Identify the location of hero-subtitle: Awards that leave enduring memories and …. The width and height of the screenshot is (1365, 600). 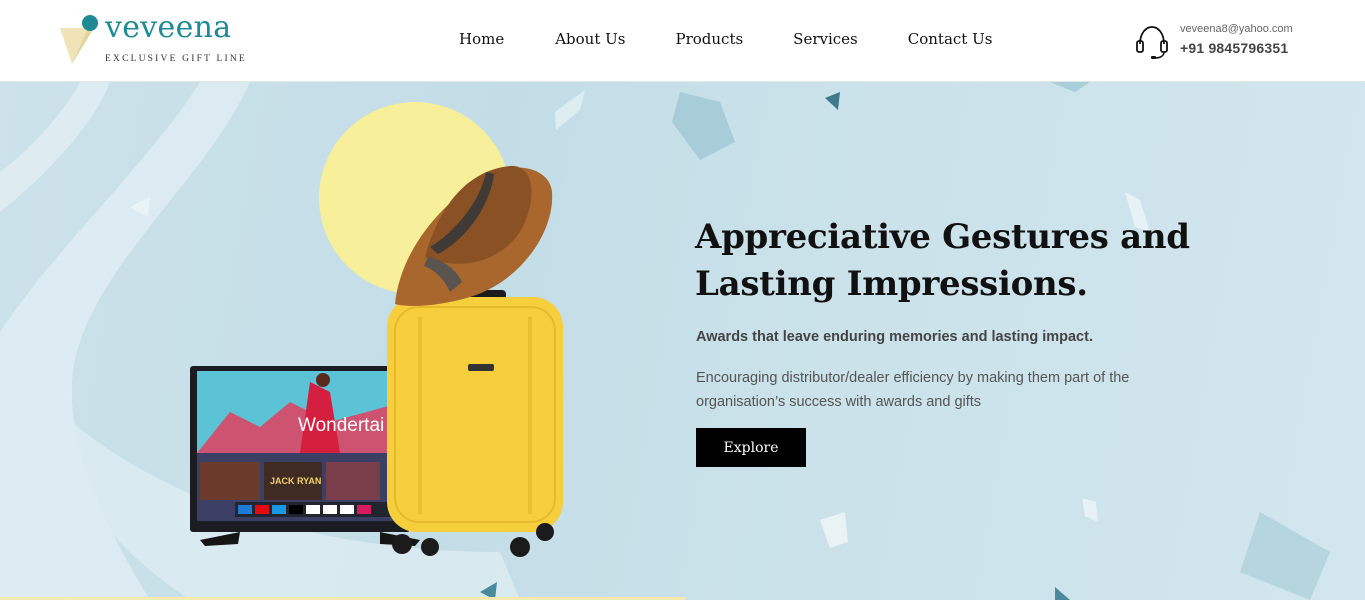
(894, 337).